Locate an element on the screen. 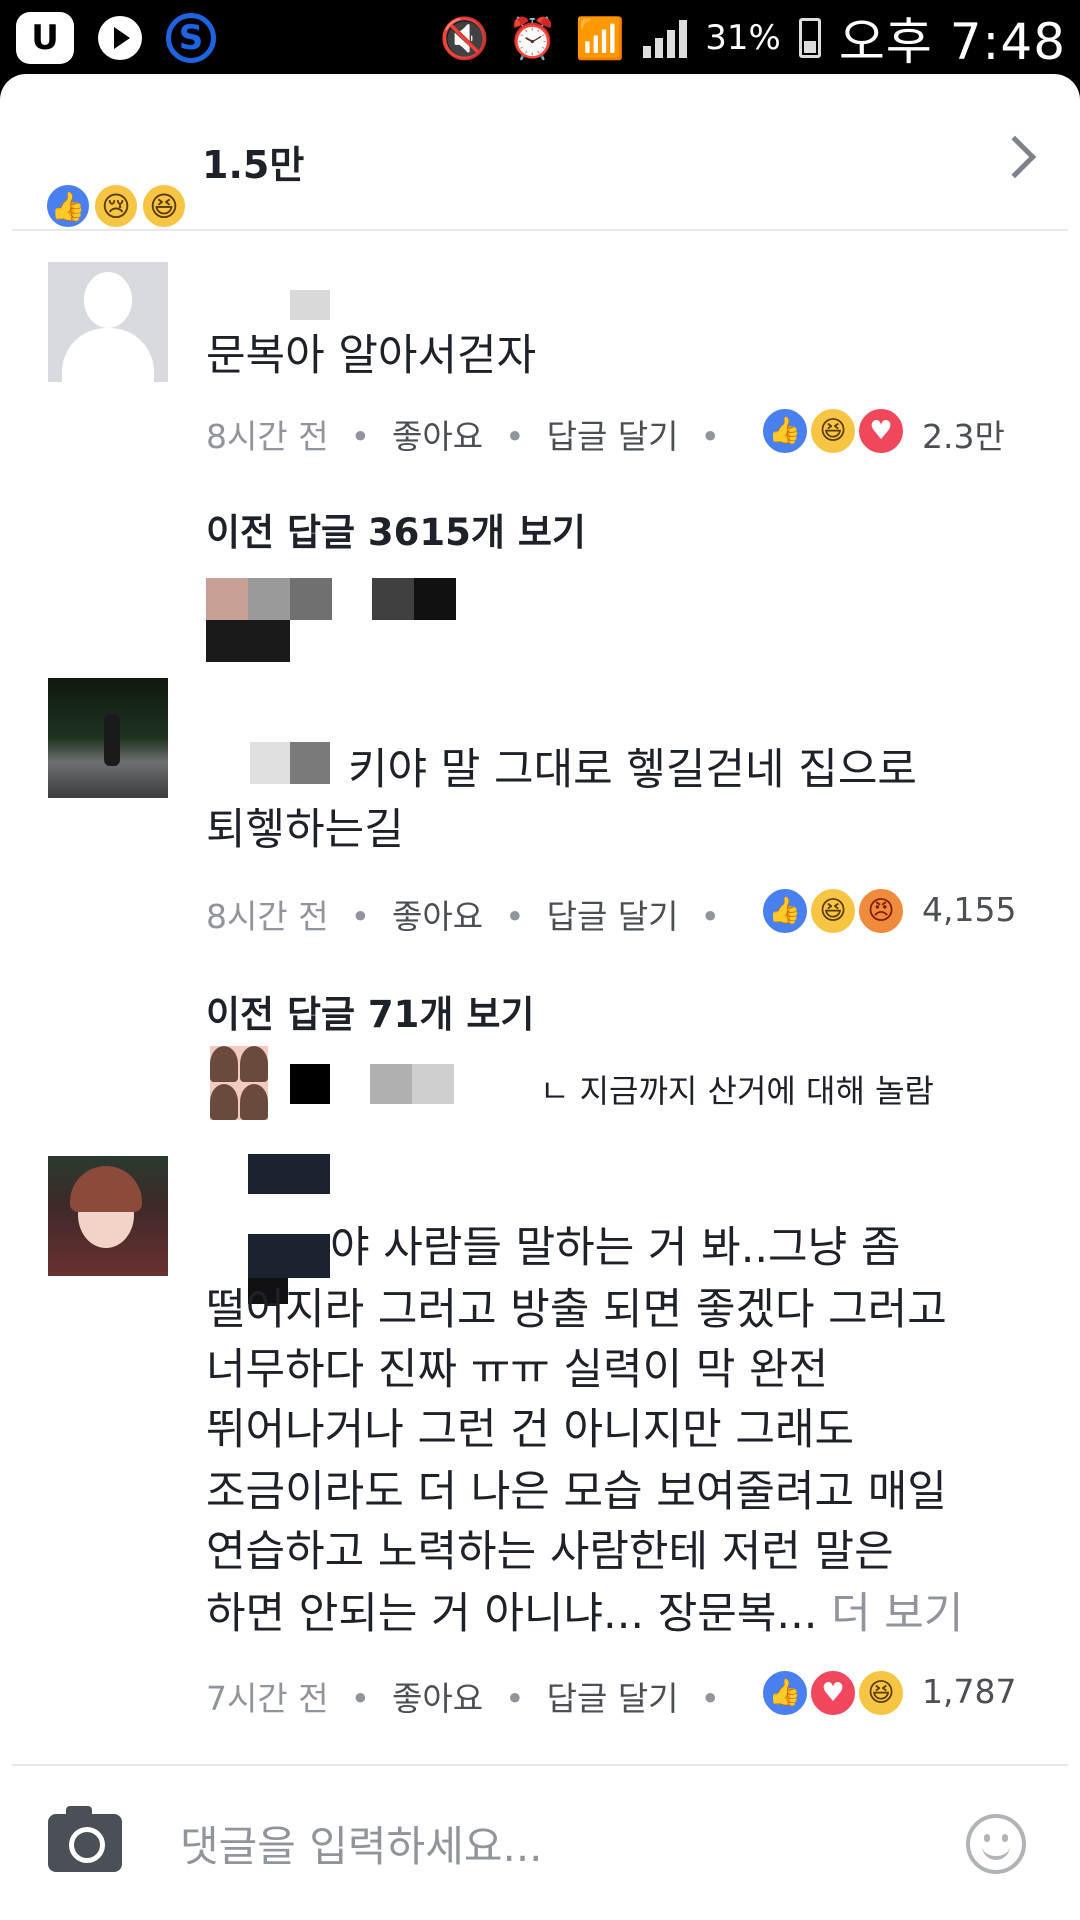 Image resolution: width=1080 pixels, height=1920 pixels. mute-vibrate-icon: 🔇 is located at coordinates (464, 38).